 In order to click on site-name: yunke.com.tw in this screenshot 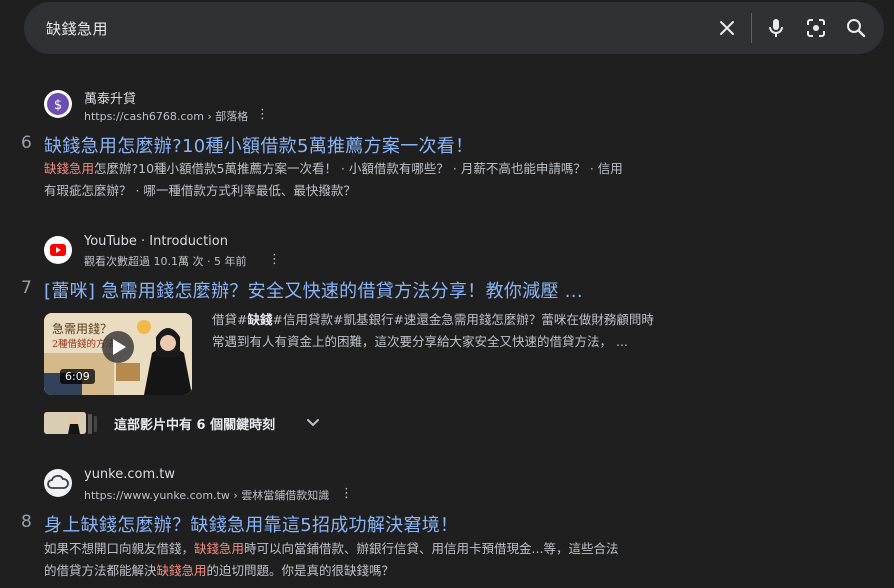, I will do `click(129, 474)`.